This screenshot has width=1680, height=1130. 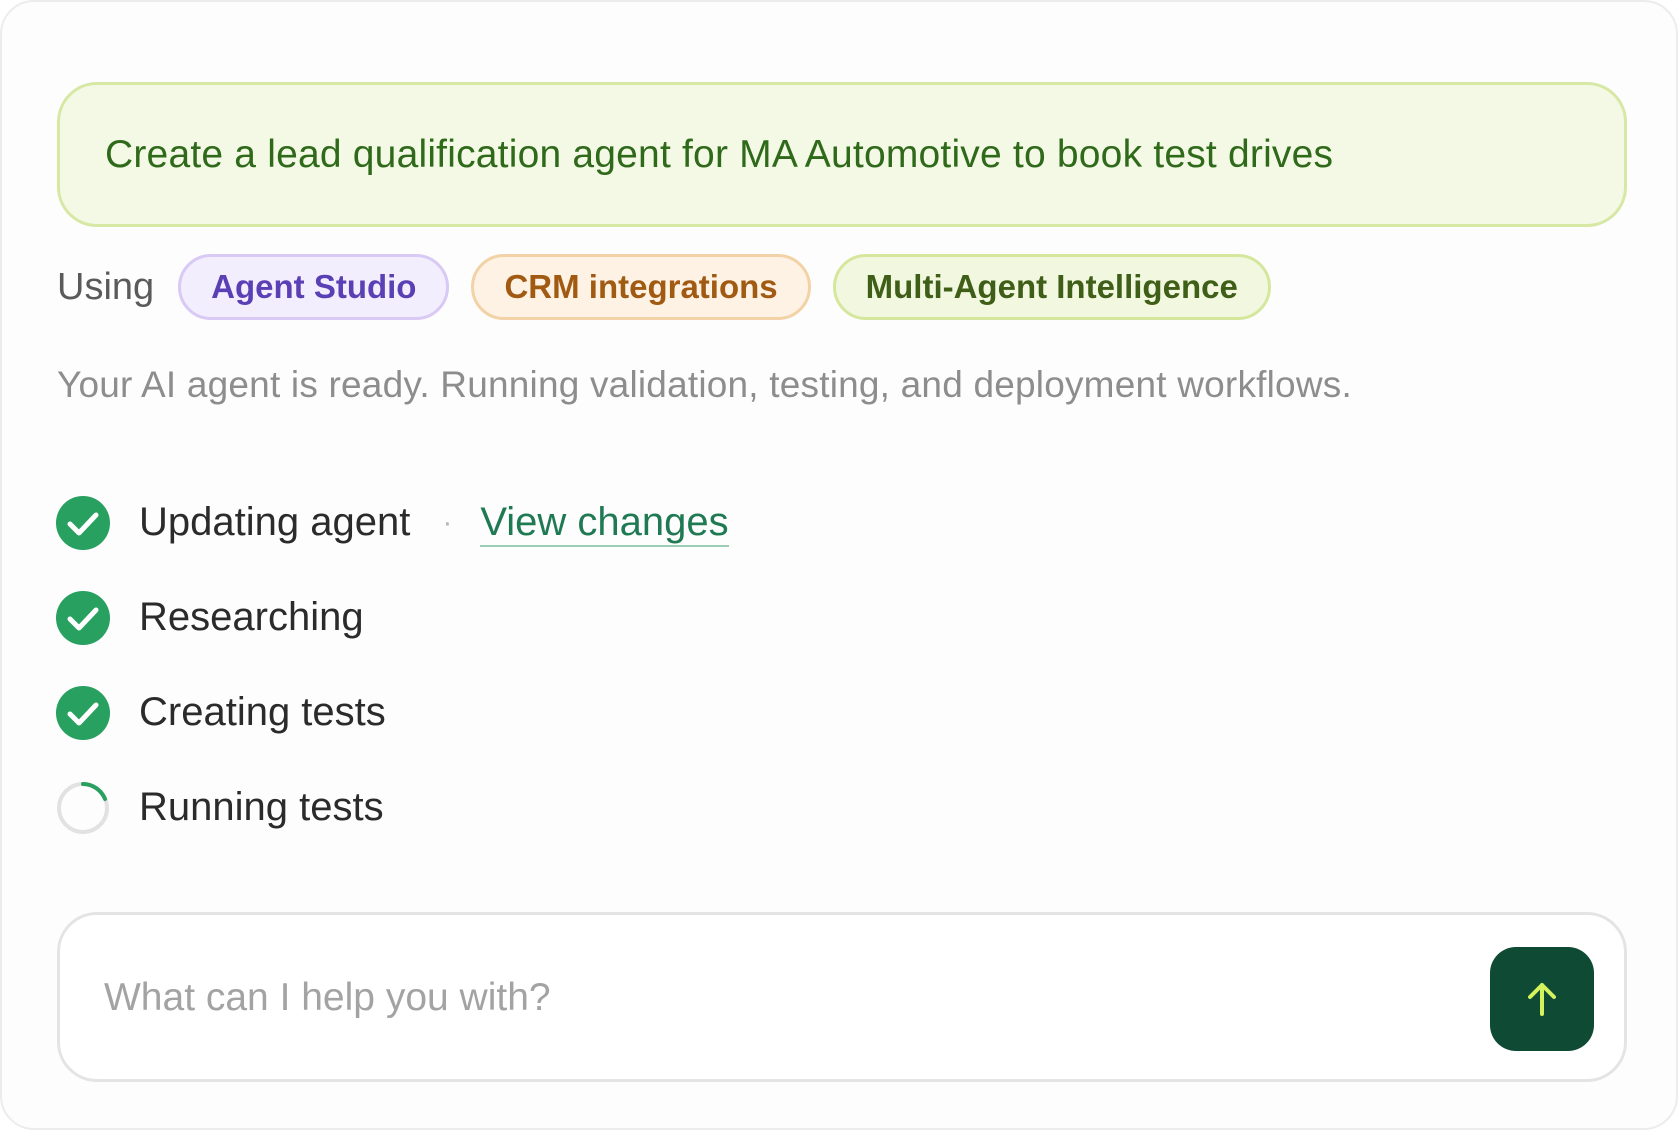 What do you see at coordinates (392, 712) in the screenshot?
I see `step-creating-tests: Creating tests` at bounding box center [392, 712].